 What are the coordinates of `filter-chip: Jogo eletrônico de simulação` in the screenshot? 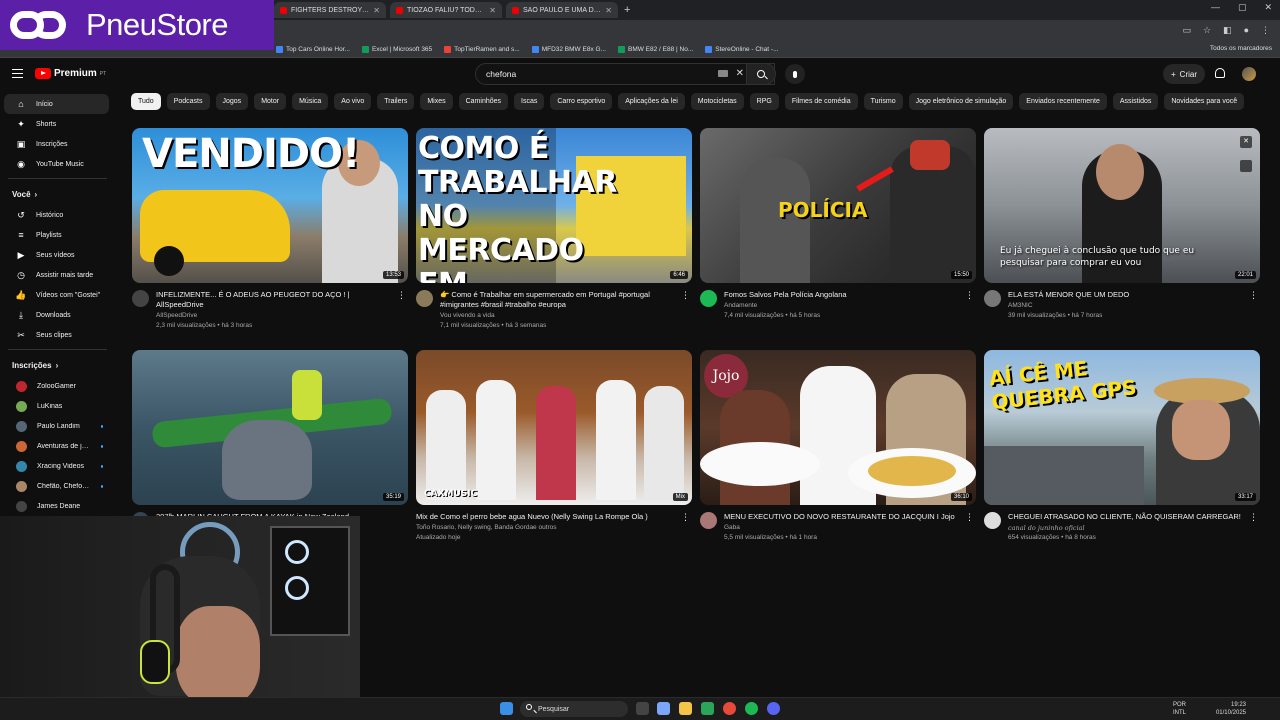 It's located at (961, 101).